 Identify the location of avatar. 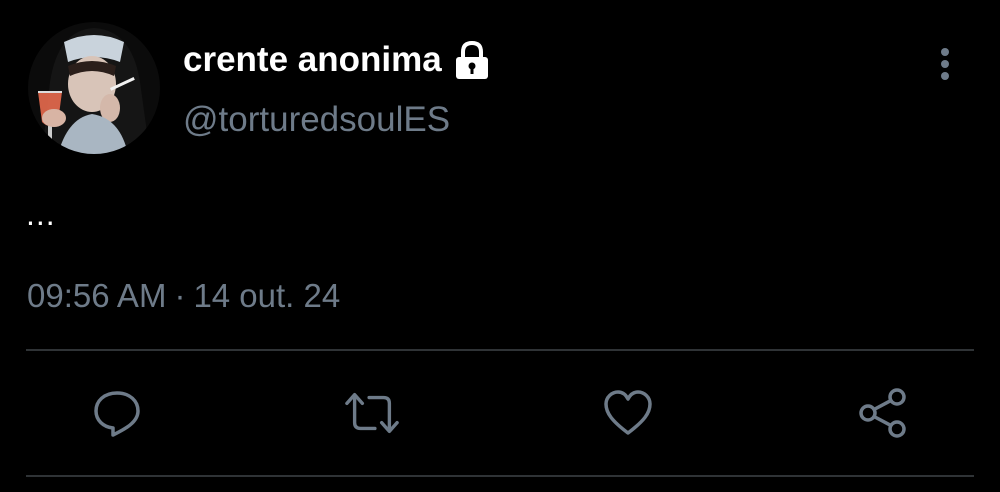
(94, 88).